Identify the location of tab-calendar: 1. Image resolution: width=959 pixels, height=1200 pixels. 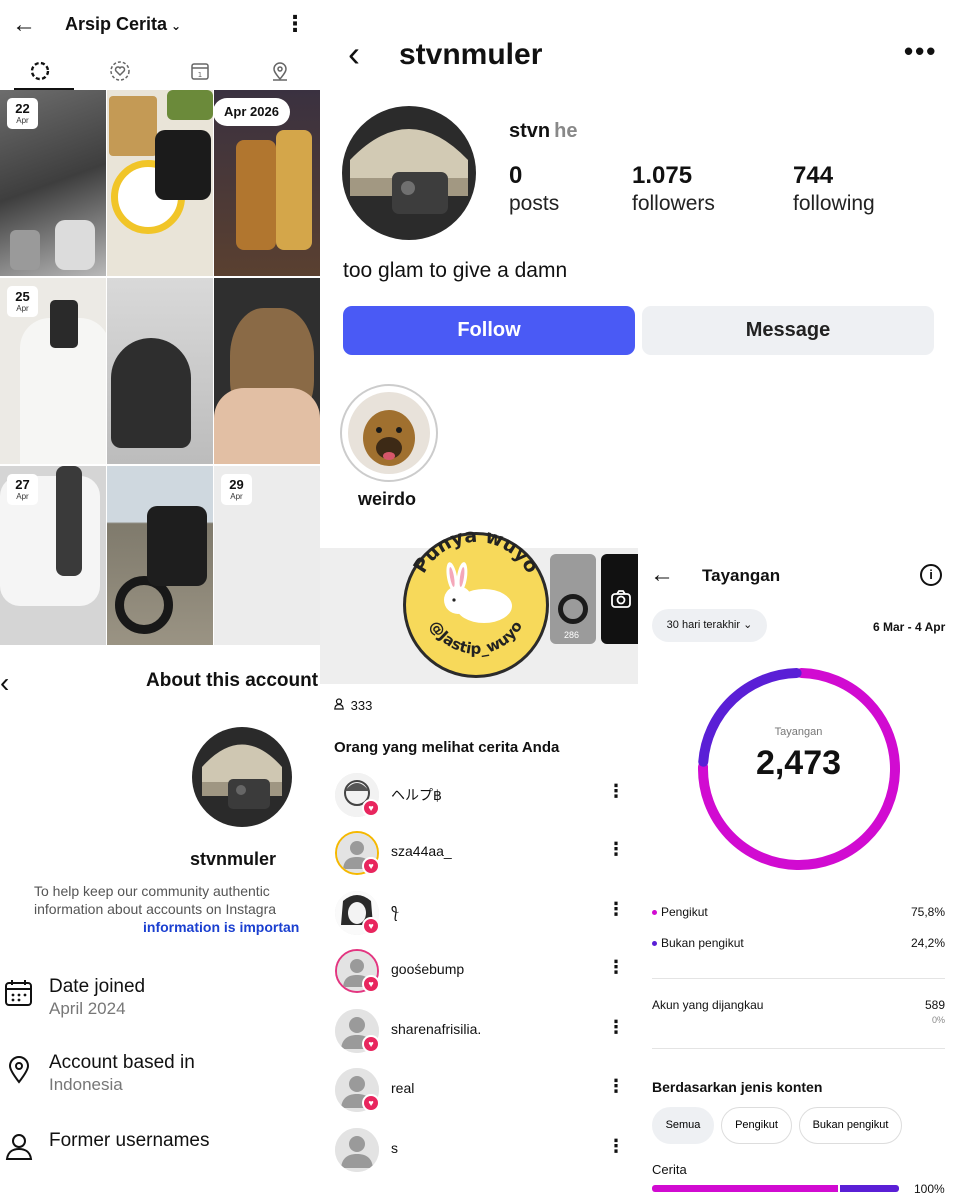
(200, 71).